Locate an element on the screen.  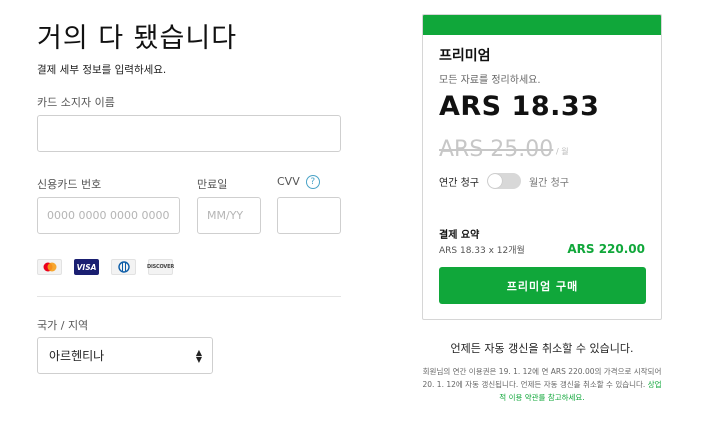
billing-monthly-label: 월간 청구 is located at coordinates (548, 183).